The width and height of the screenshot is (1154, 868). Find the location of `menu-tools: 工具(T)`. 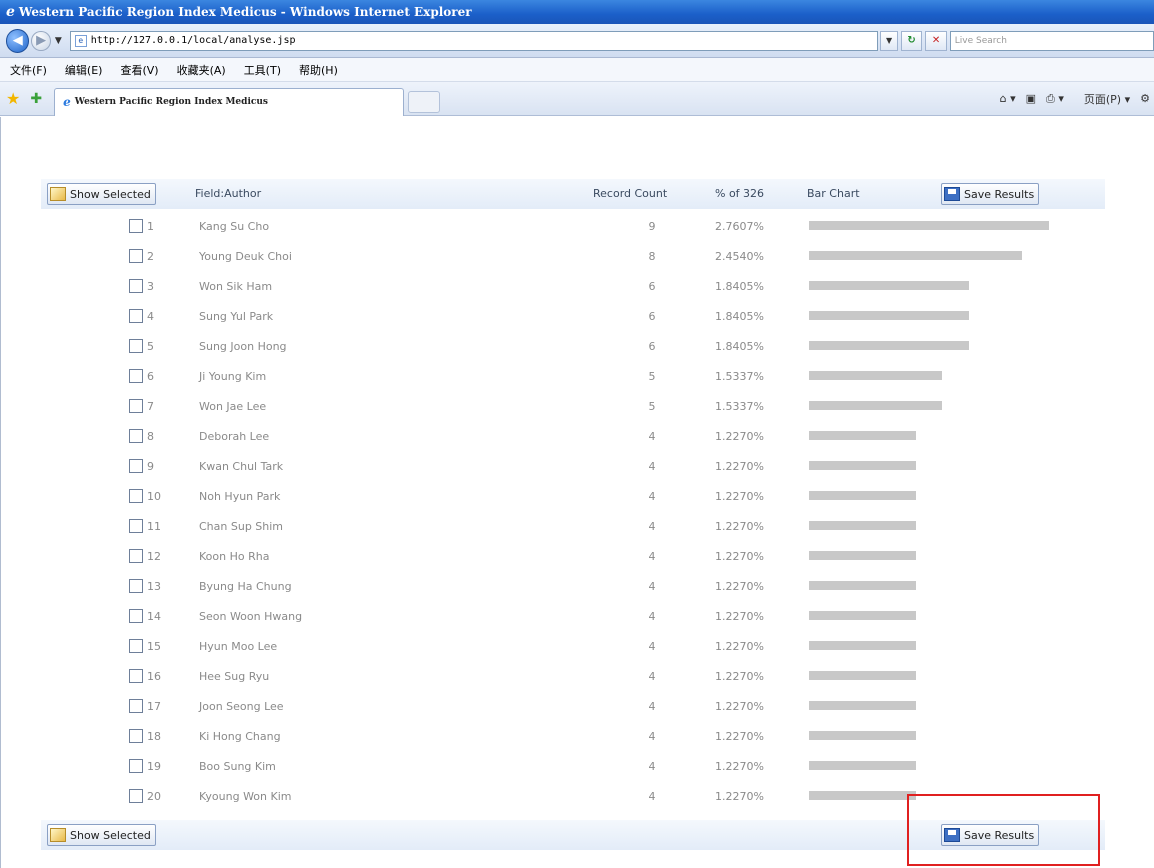

menu-tools: 工具(T) is located at coordinates (262, 70).